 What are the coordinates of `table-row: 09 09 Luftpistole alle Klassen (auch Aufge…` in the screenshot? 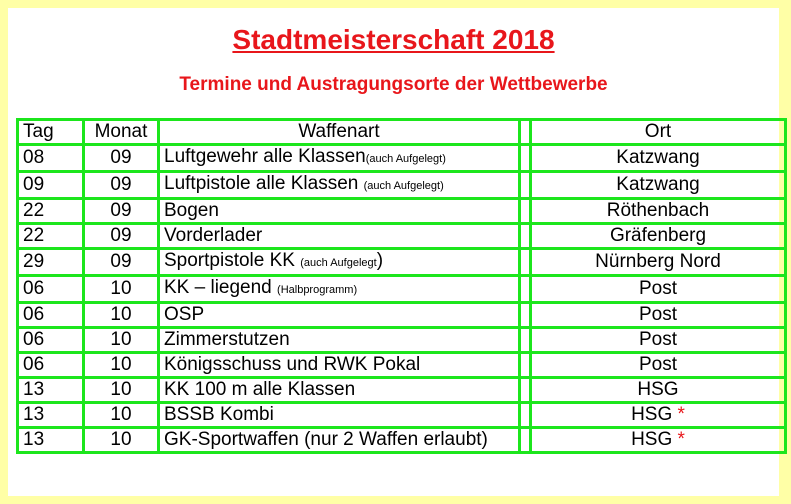 It's located at (401, 185).